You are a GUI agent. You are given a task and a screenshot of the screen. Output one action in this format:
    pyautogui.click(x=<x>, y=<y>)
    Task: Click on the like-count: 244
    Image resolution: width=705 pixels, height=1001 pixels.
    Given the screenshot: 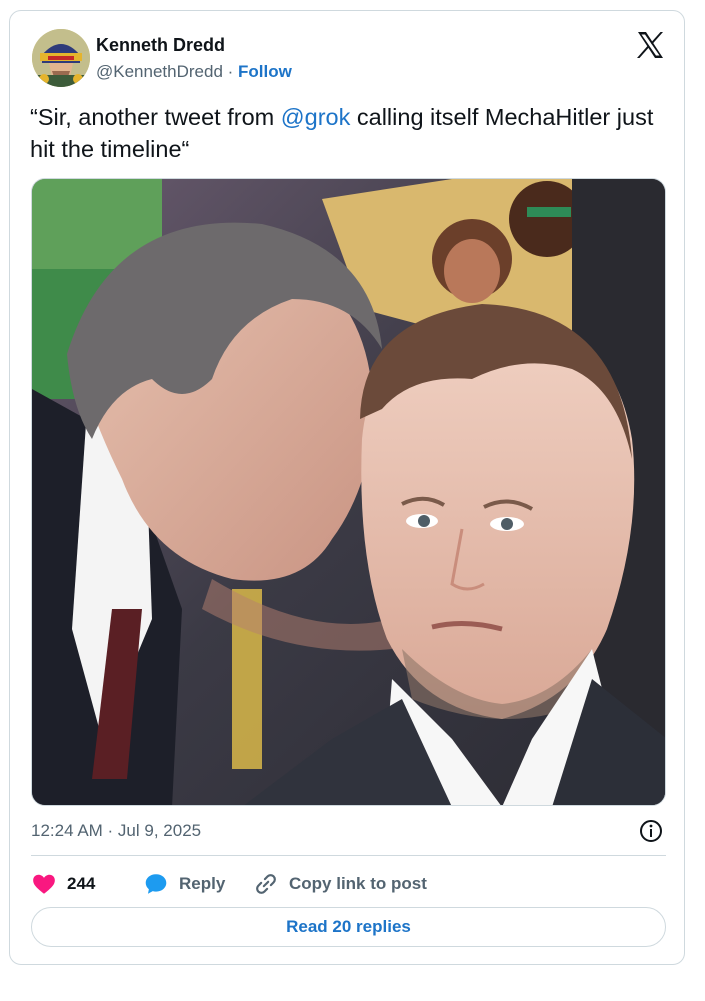 What is the action you would take?
    pyautogui.click(x=81, y=883)
    